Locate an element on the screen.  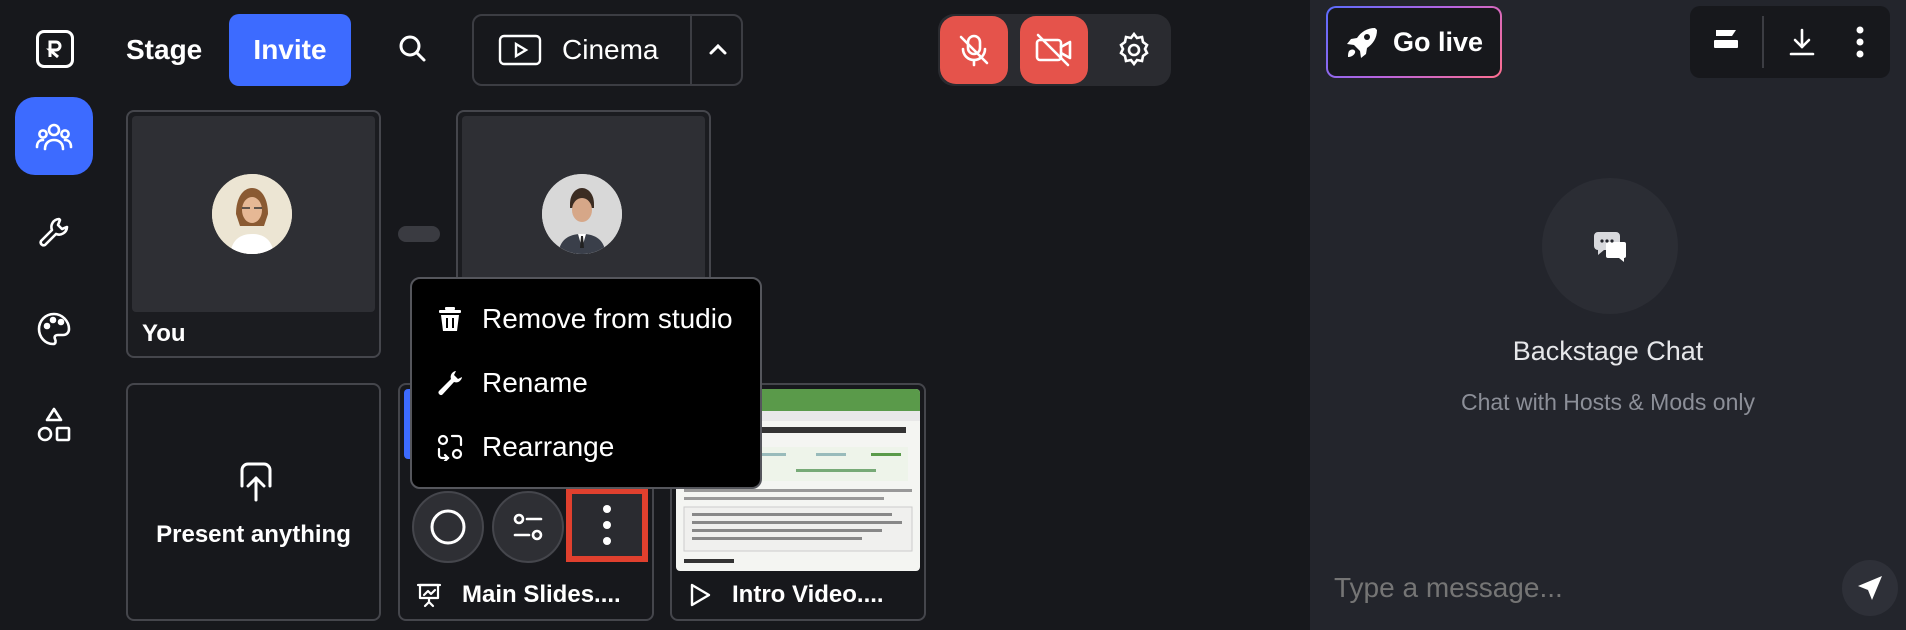
media-controls is located at coordinates (1054, 50).